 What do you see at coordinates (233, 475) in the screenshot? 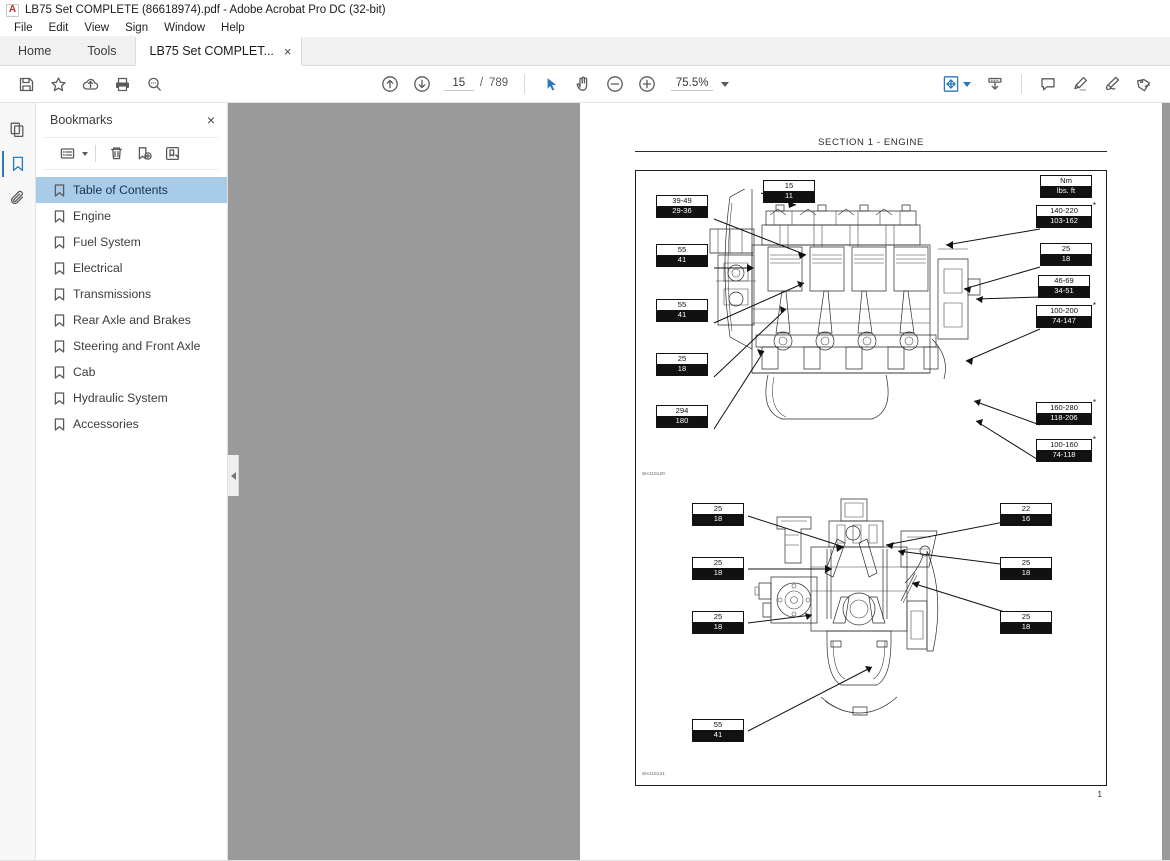
I see `collapse-panel-button` at bounding box center [233, 475].